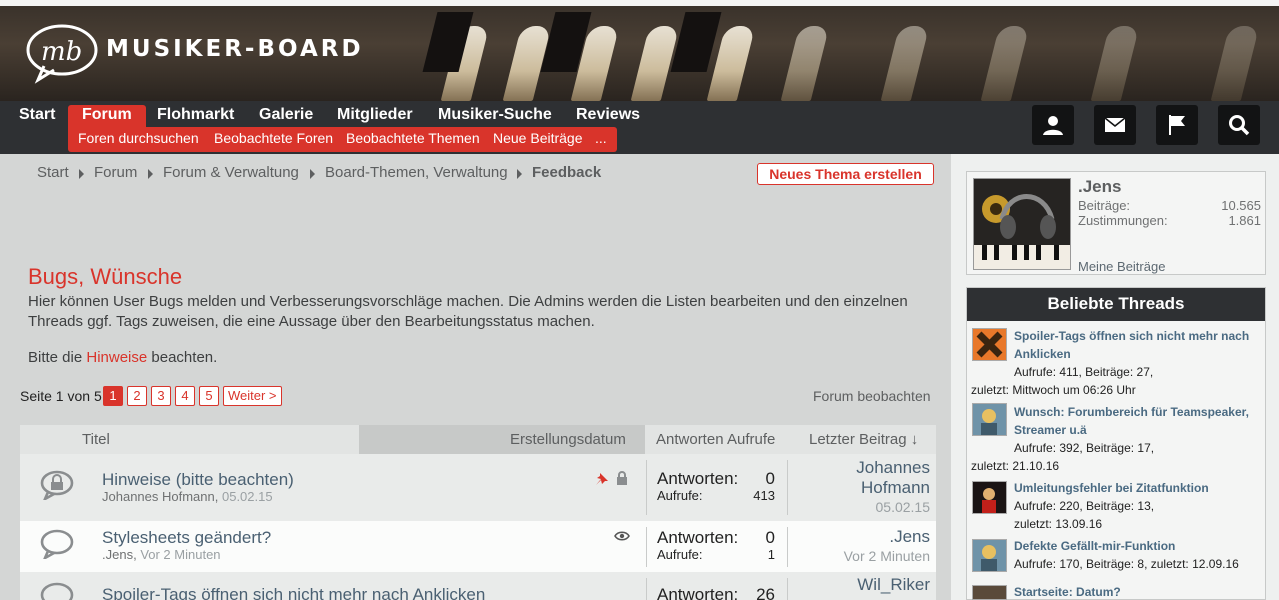 Image resolution: width=1279 pixels, height=600 pixels. Describe the element at coordinates (1022, 224) in the screenshot. I see `avatar` at that location.